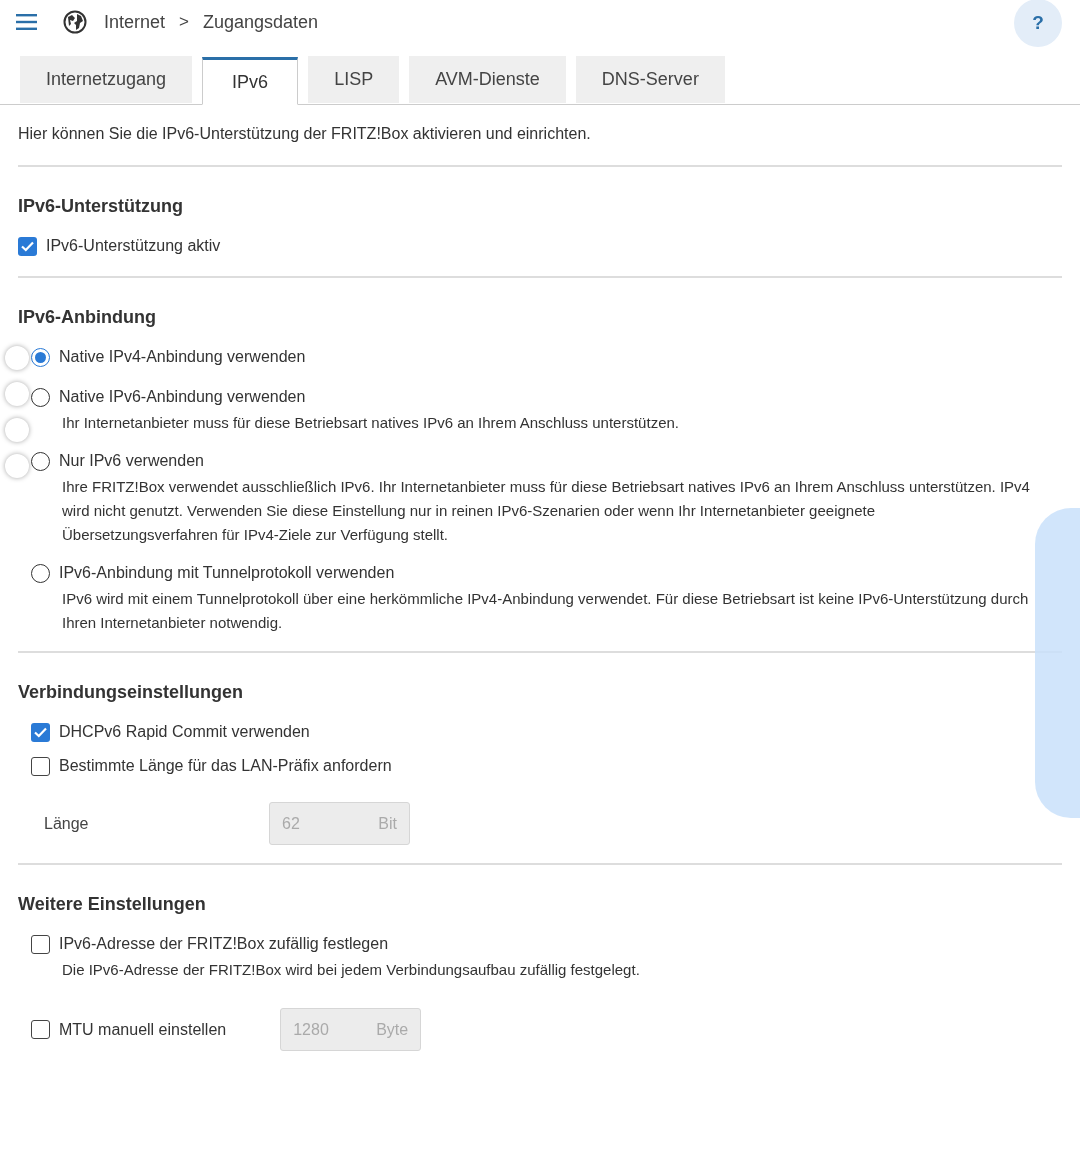 The image size is (1080, 1171). I want to click on option-description: Ihre FRITZ!Box verwendet ausschließlich IPv6. Ihr Internetanbieter muss für diese Betriebsart natives IPv6 an Ihrem Anschluss unterstützen. IPv4 wird nicht genutzt. Verwenden Sie diese Einstellung nur in reinen IPv6-Szenarien oder wenn Ihr Internetanbieter geeignete Übersetzungsverfahren für IPv4-Ziele zur Verfügung stellt., so click(546, 511).